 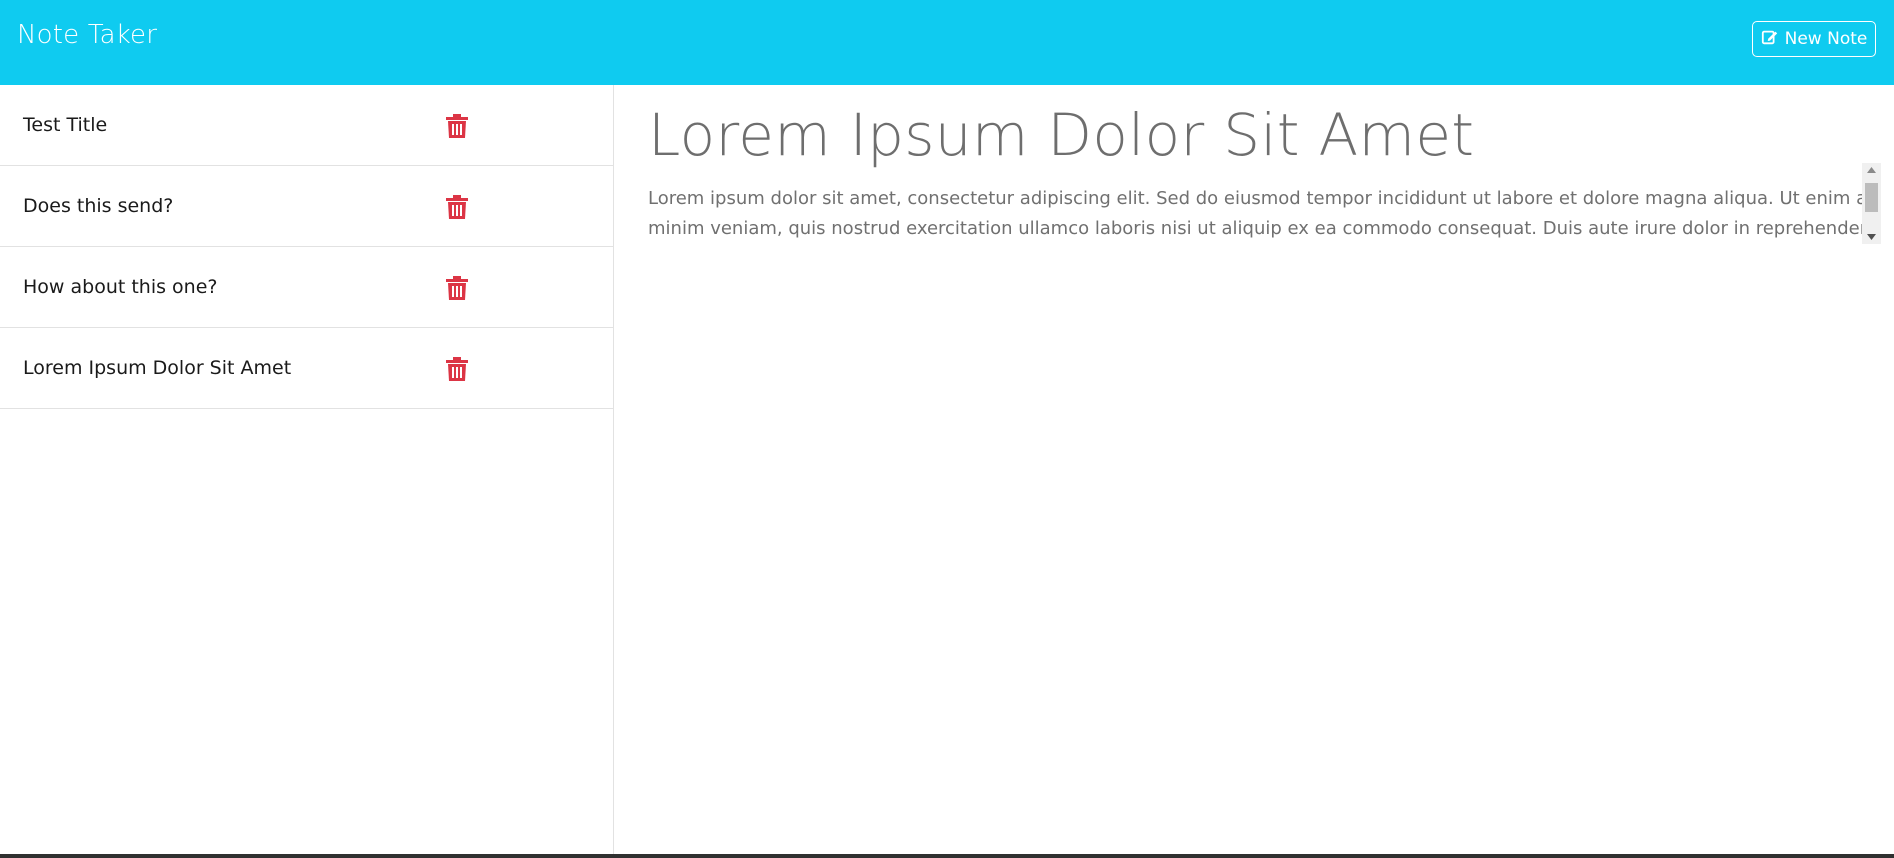 What do you see at coordinates (947, 42) in the screenshot?
I see `navbar: Note Taker New Note` at bounding box center [947, 42].